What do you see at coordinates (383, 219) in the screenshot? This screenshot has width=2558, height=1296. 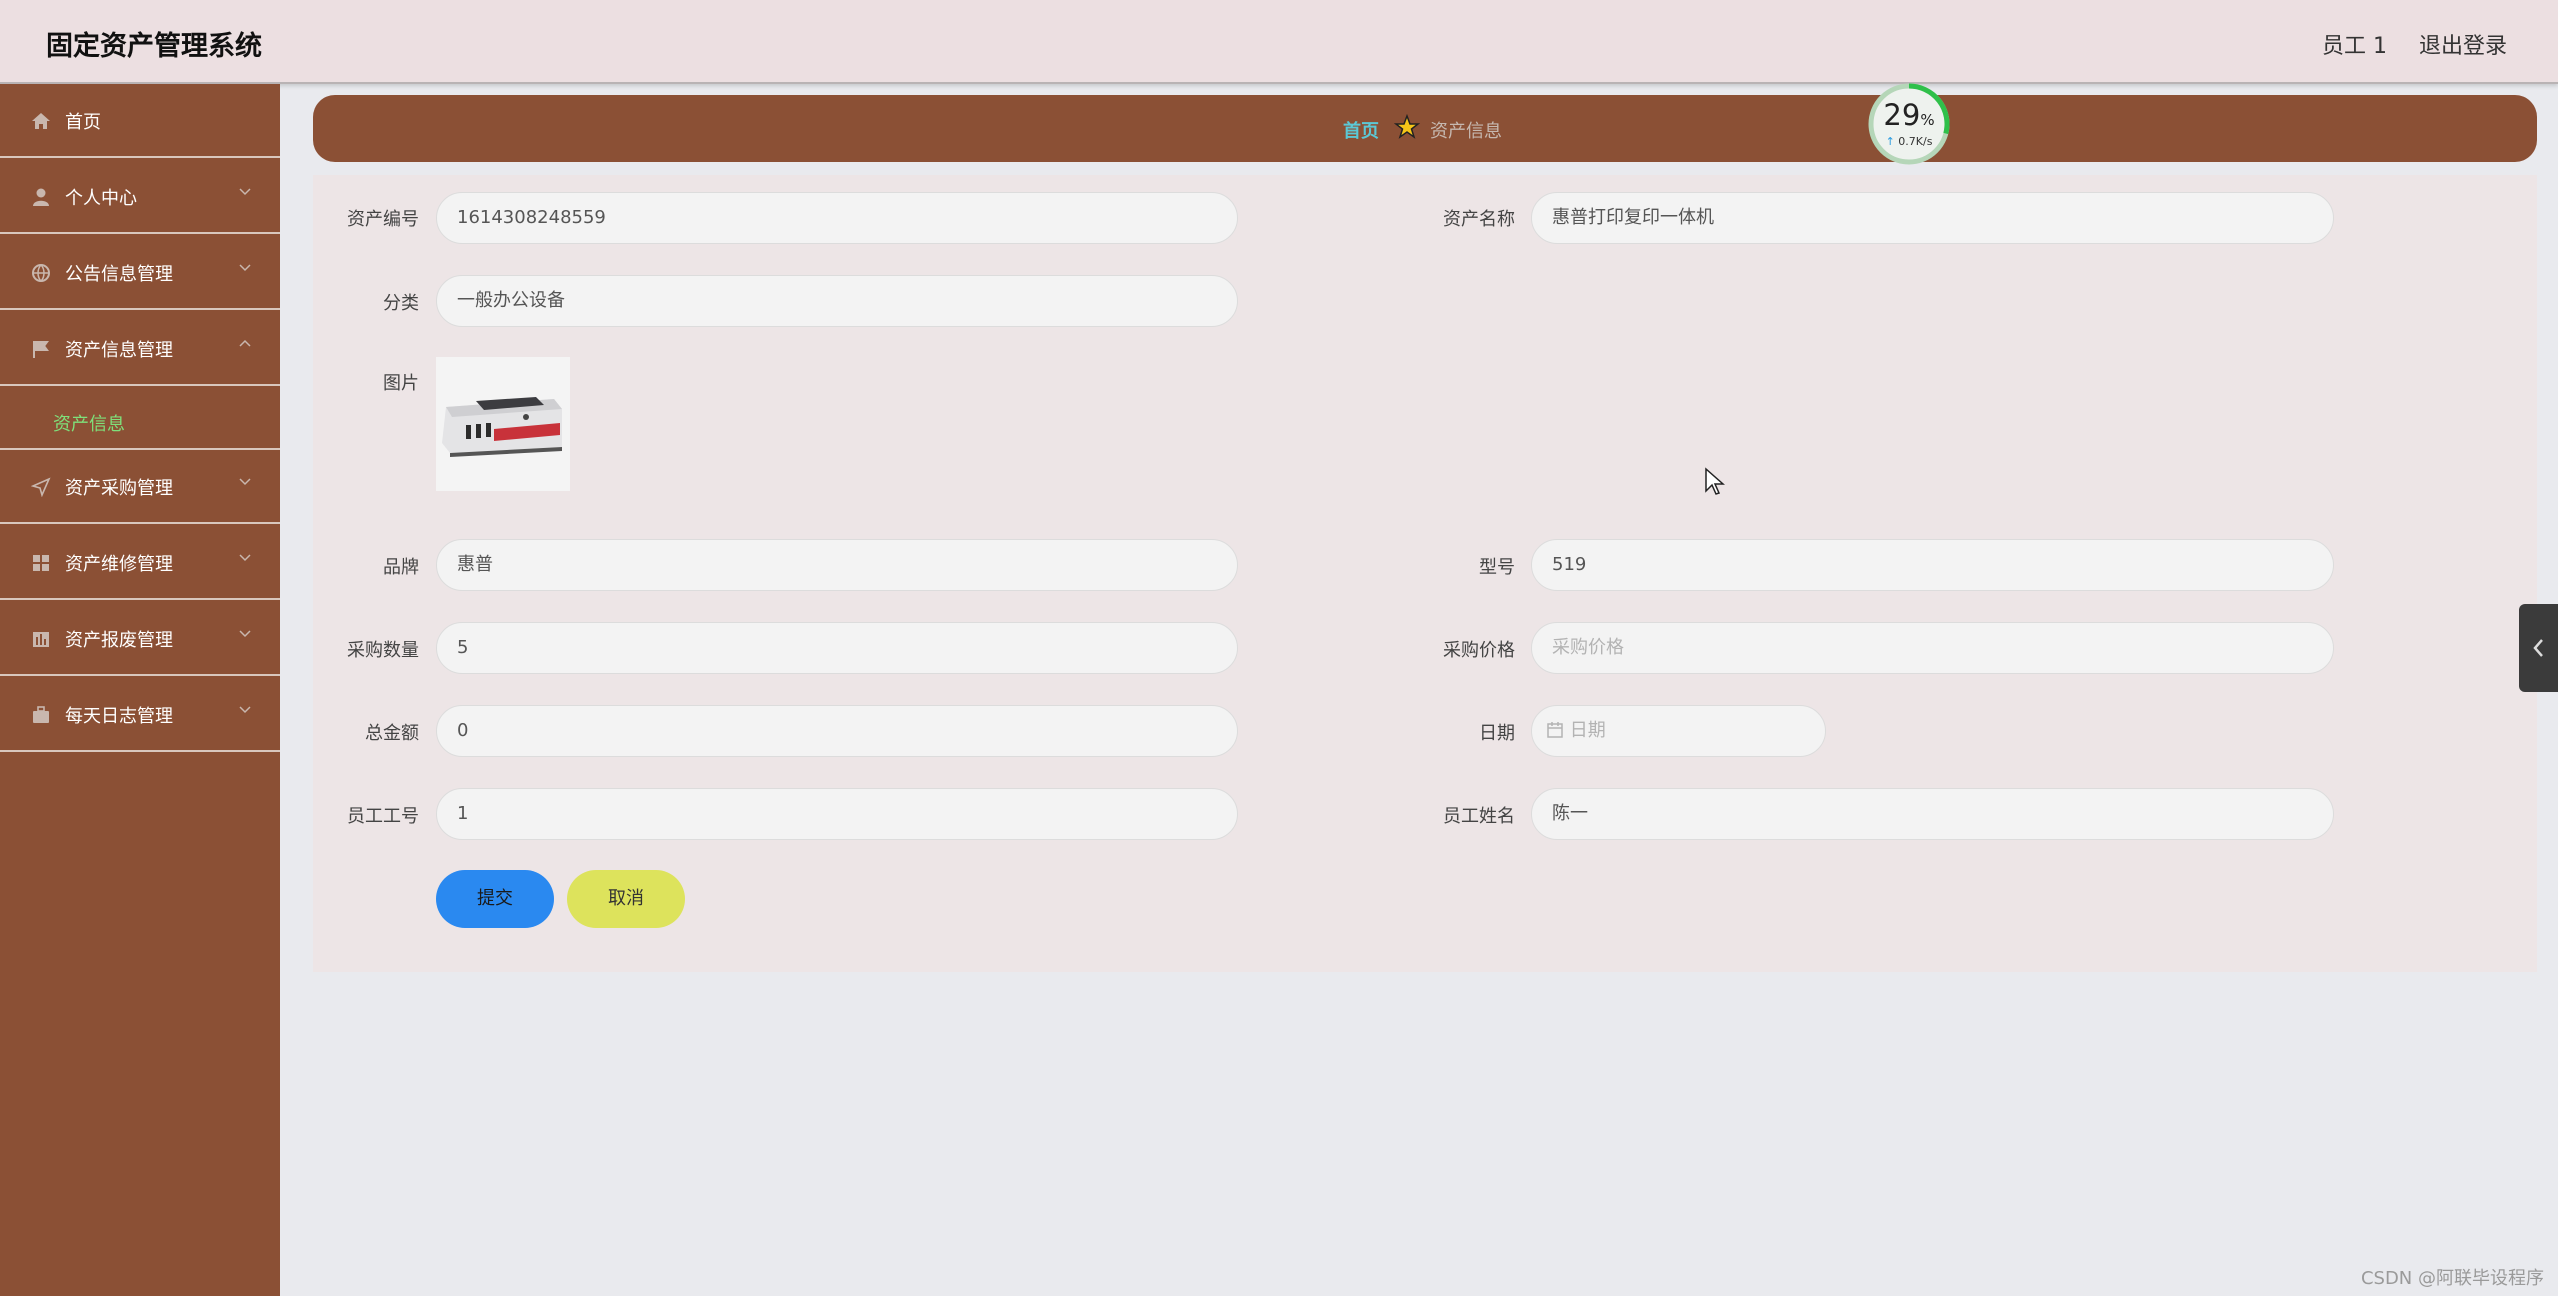 I see `asset-no-label: 资产编号` at bounding box center [383, 219].